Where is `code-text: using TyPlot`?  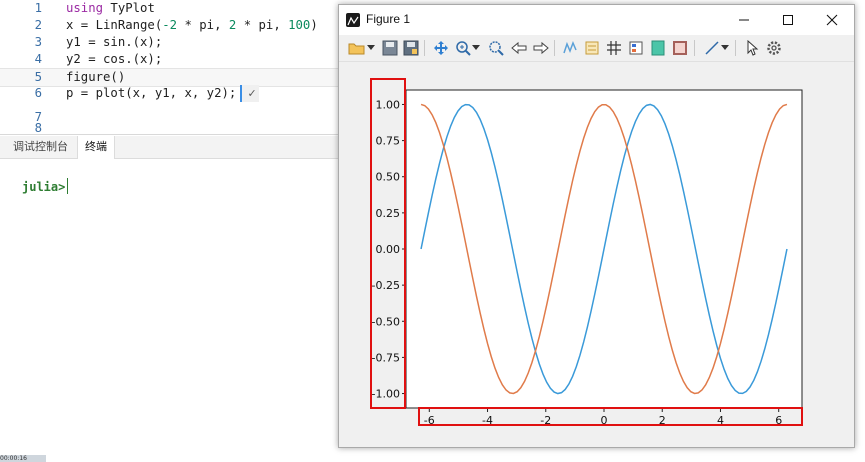 code-text: using TyPlot is located at coordinates (110, 8).